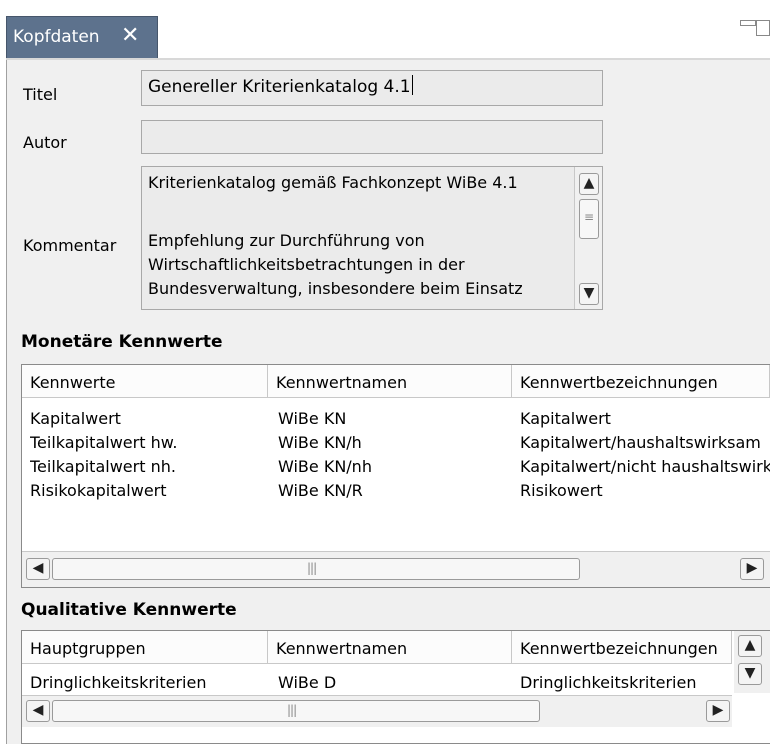  What do you see at coordinates (145, 647) in the screenshot?
I see `column-header: Hauptgruppen` at bounding box center [145, 647].